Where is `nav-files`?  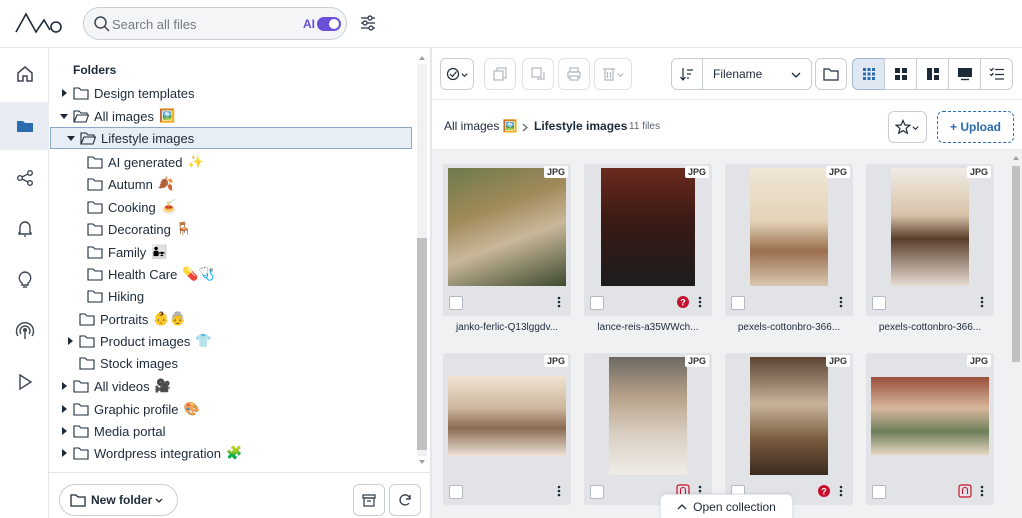
nav-files is located at coordinates (24, 126).